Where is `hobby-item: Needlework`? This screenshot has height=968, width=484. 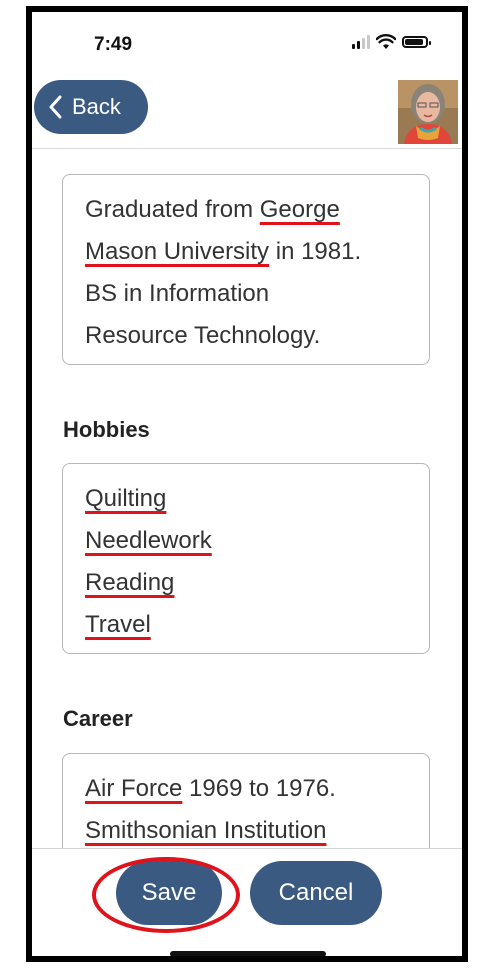
hobby-item: Needlework is located at coordinates (246, 541).